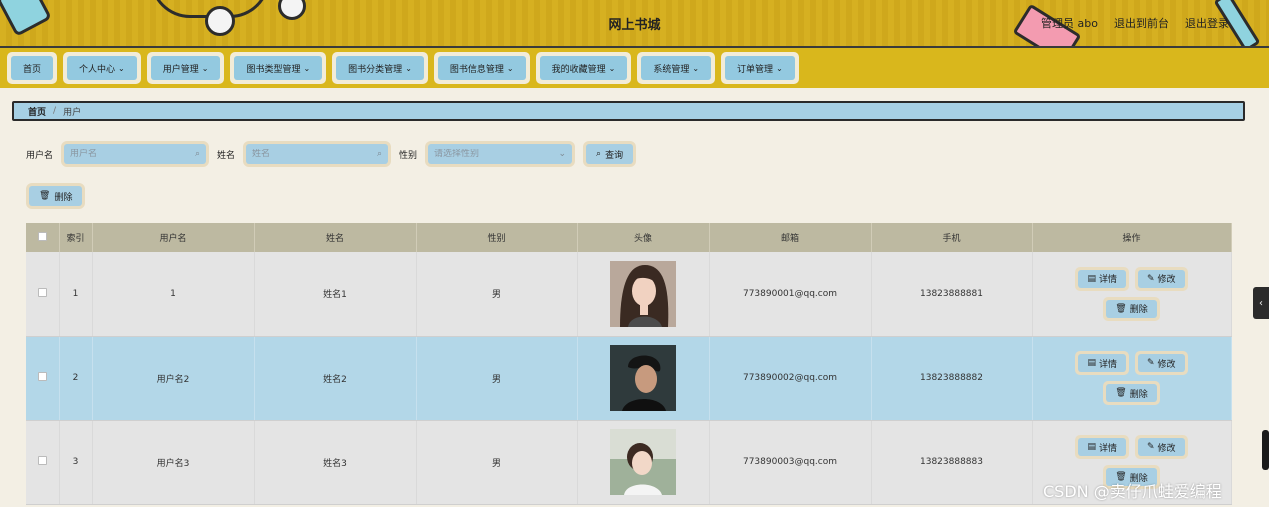  What do you see at coordinates (335, 378) in the screenshot?
I see `cell-name: 姓名2` at bounding box center [335, 378].